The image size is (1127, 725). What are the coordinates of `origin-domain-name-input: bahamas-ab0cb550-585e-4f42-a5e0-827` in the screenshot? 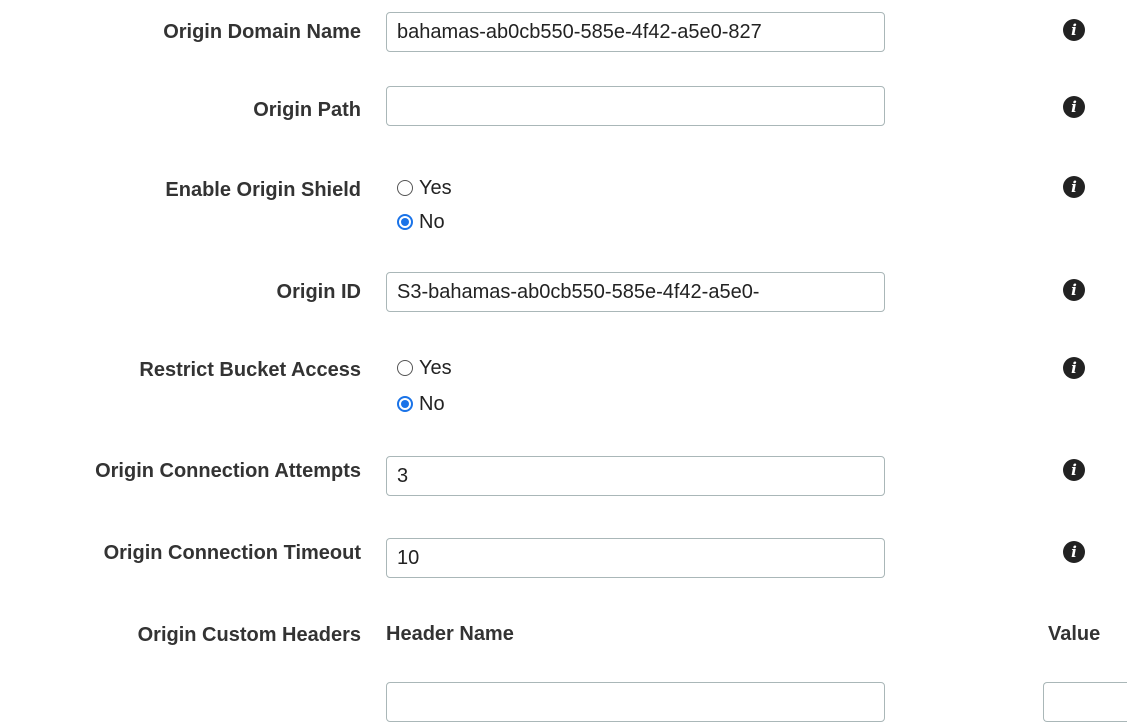 It's located at (635, 32).